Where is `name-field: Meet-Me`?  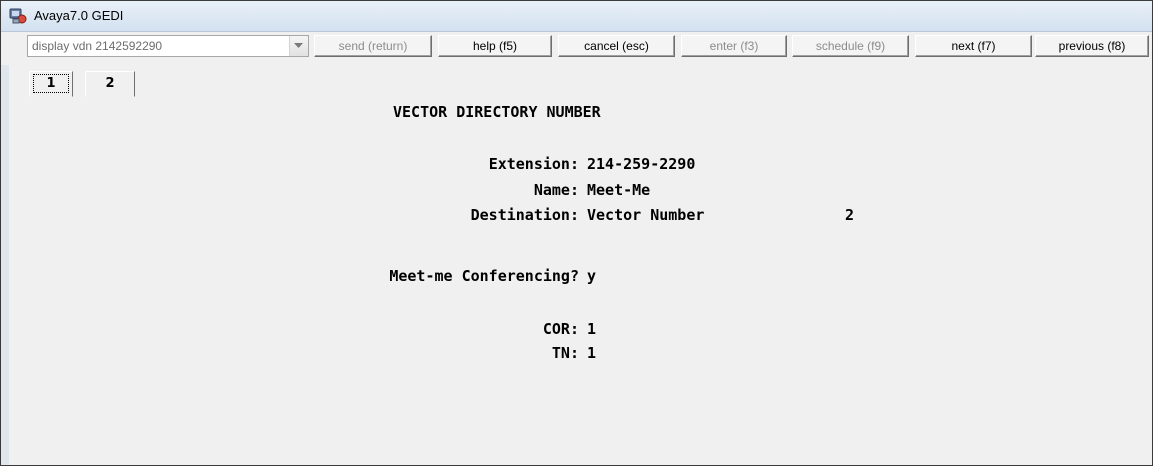
name-field: Meet-Me is located at coordinates (618, 190).